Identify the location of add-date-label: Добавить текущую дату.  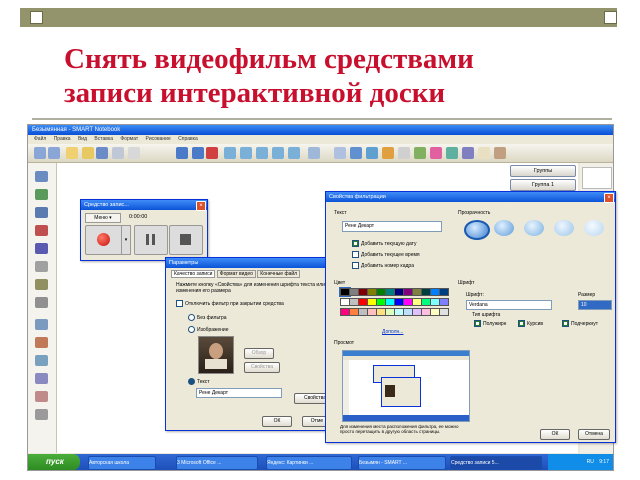
(389, 243).